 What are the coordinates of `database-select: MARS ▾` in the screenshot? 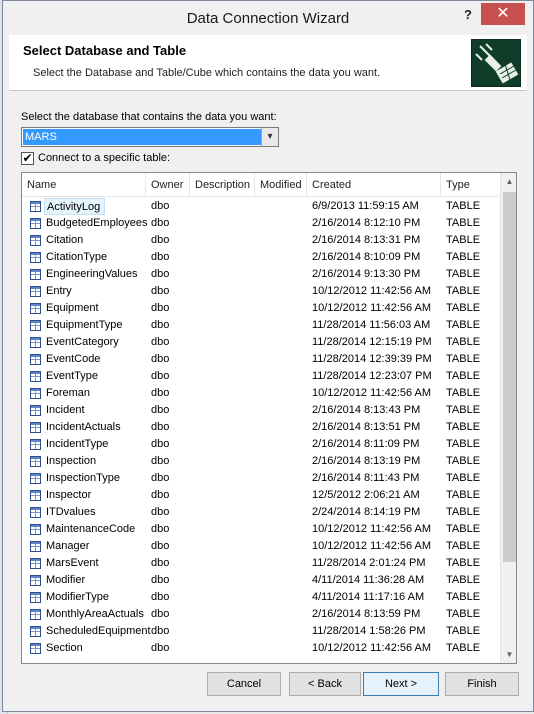 It's located at (150, 137).